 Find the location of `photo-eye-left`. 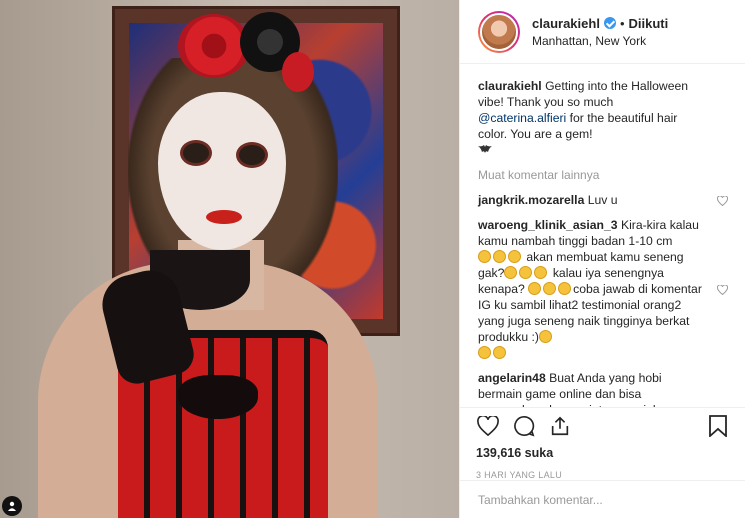

photo-eye-left is located at coordinates (196, 153).